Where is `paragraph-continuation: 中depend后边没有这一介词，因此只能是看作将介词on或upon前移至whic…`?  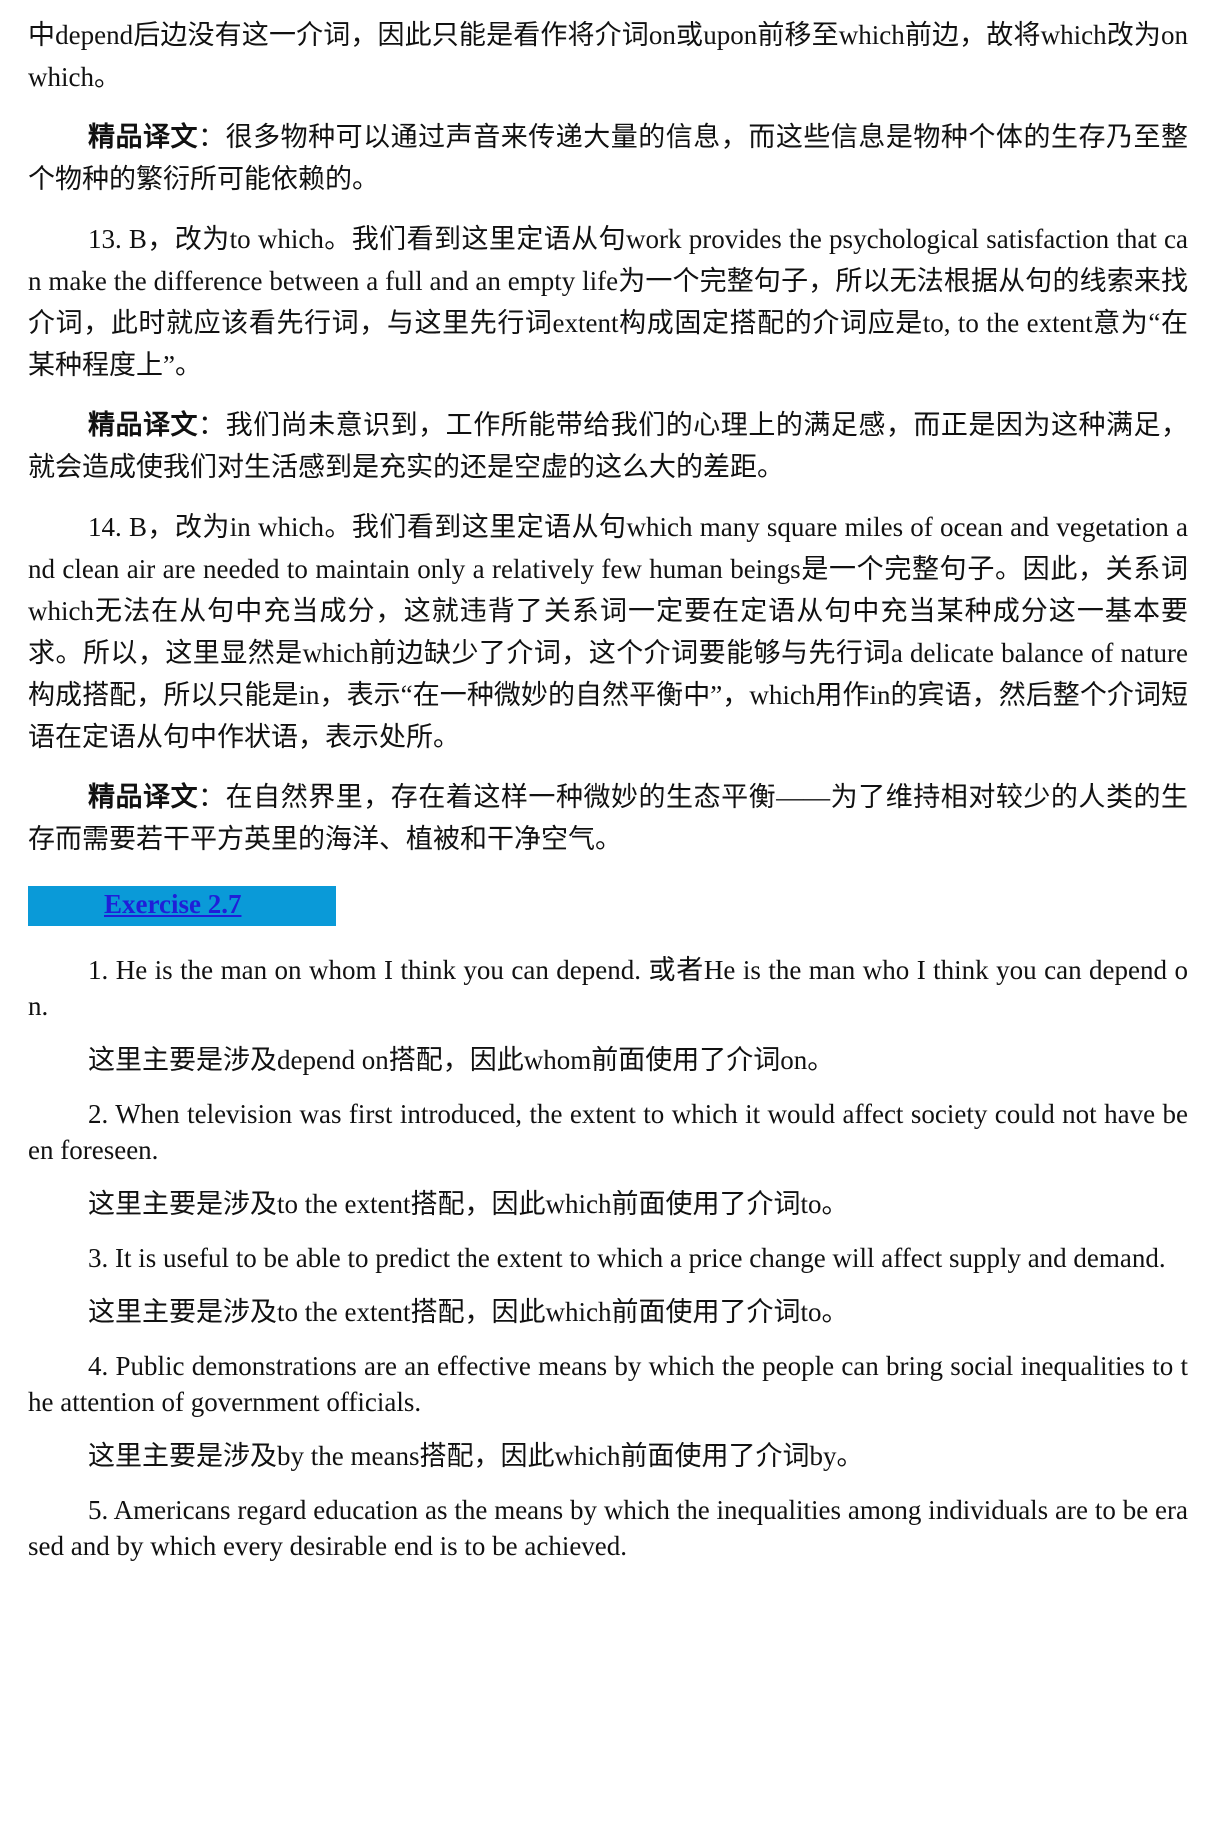 paragraph-continuation: 中depend后边没有这一介词，因此只能是看作将介词on或upon前移至whic… is located at coordinates (608, 56).